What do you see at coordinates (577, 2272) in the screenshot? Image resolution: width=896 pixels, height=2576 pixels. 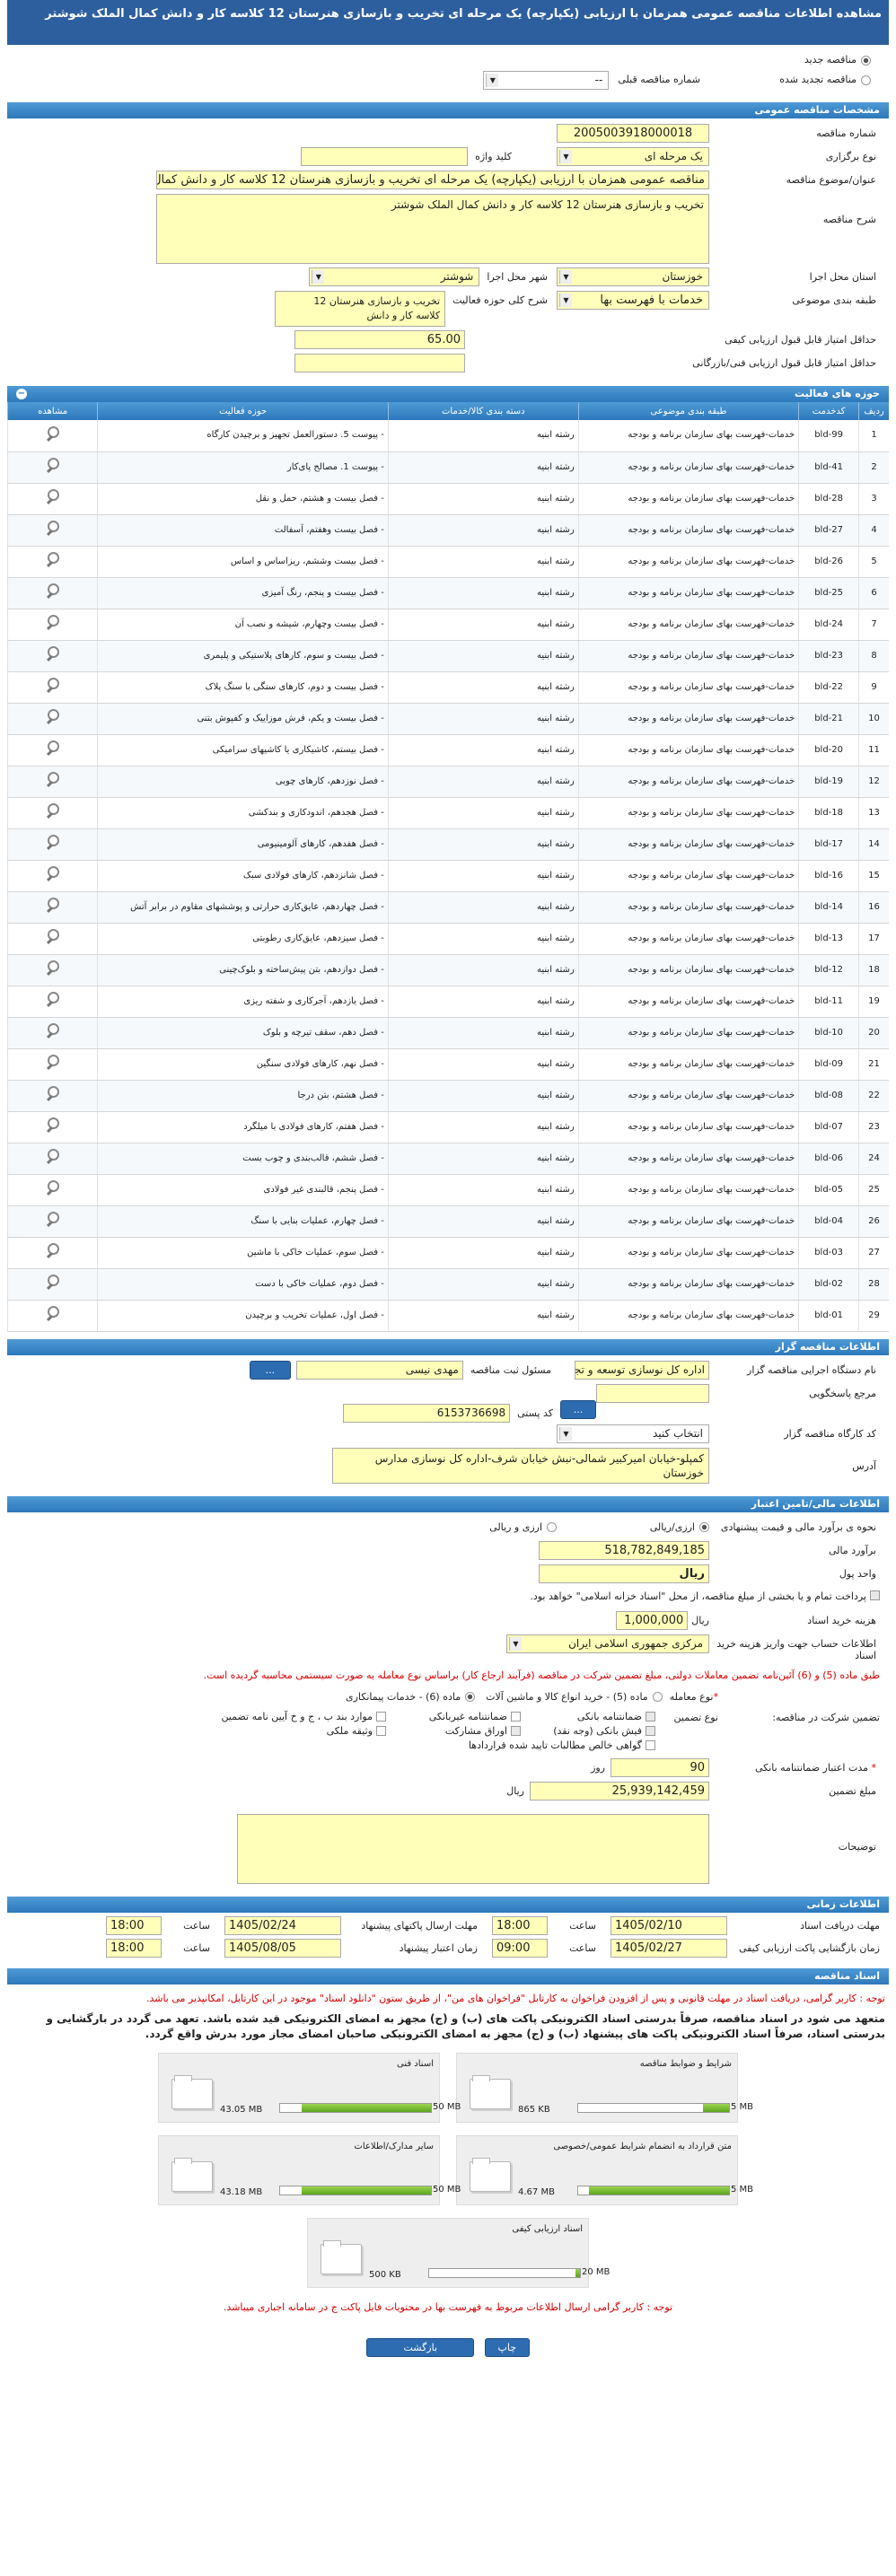 I see `progress-fill` at bounding box center [577, 2272].